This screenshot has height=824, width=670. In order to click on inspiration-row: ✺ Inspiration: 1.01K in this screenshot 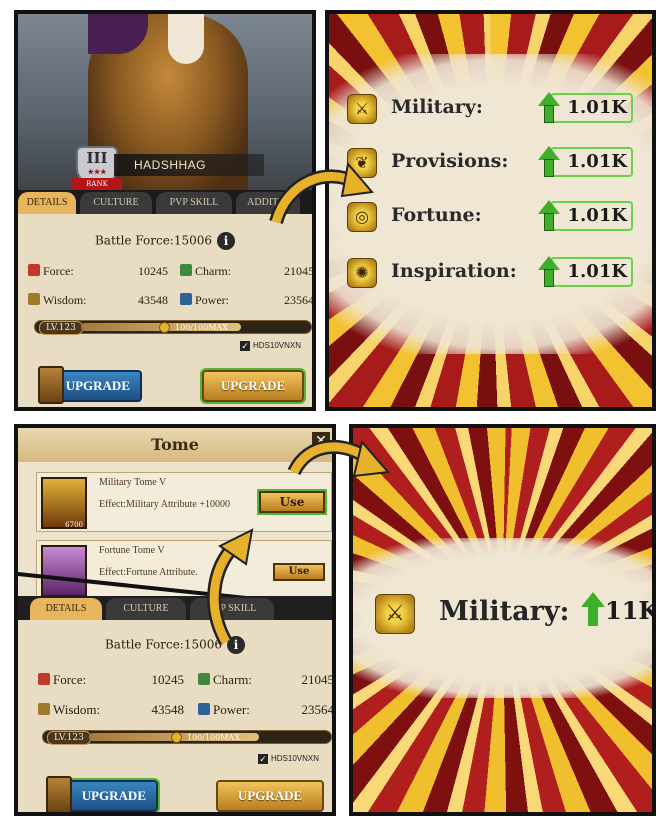, I will do `click(497, 273)`.